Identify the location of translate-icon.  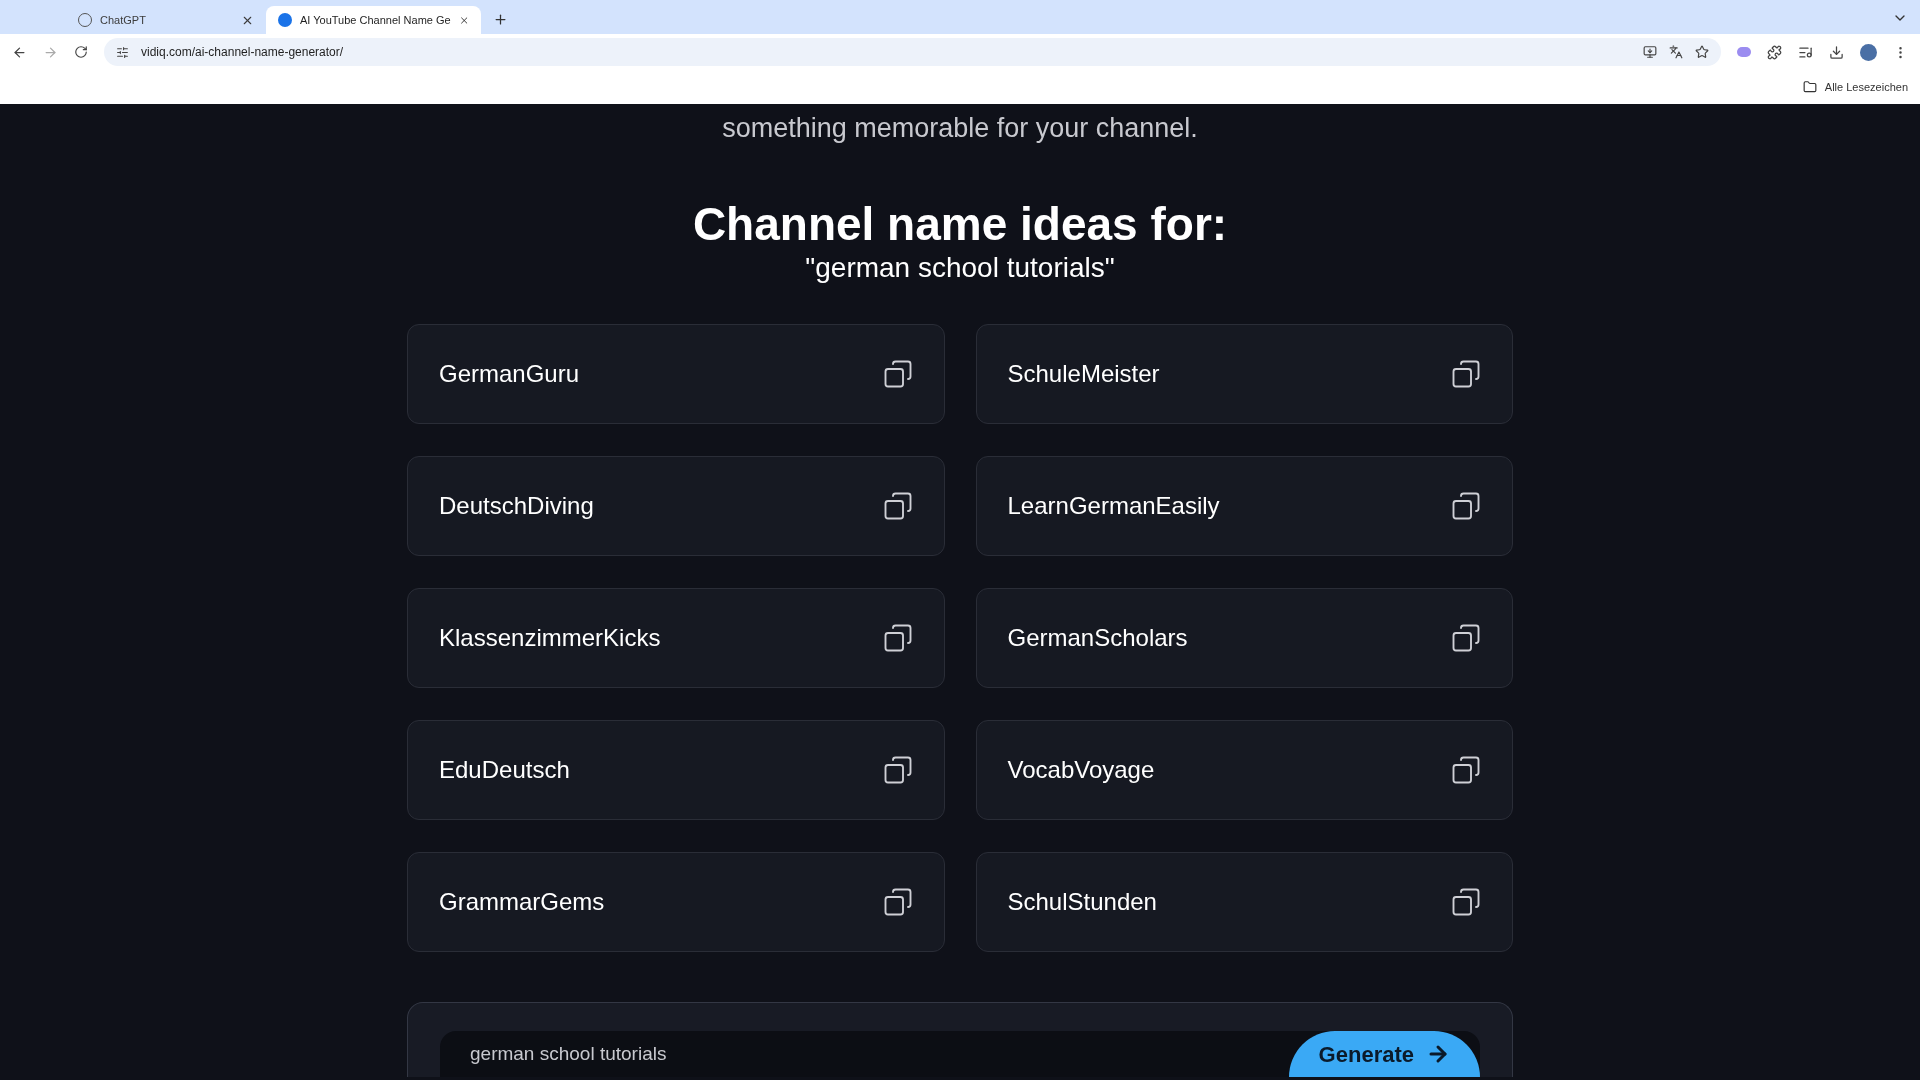
(1676, 52).